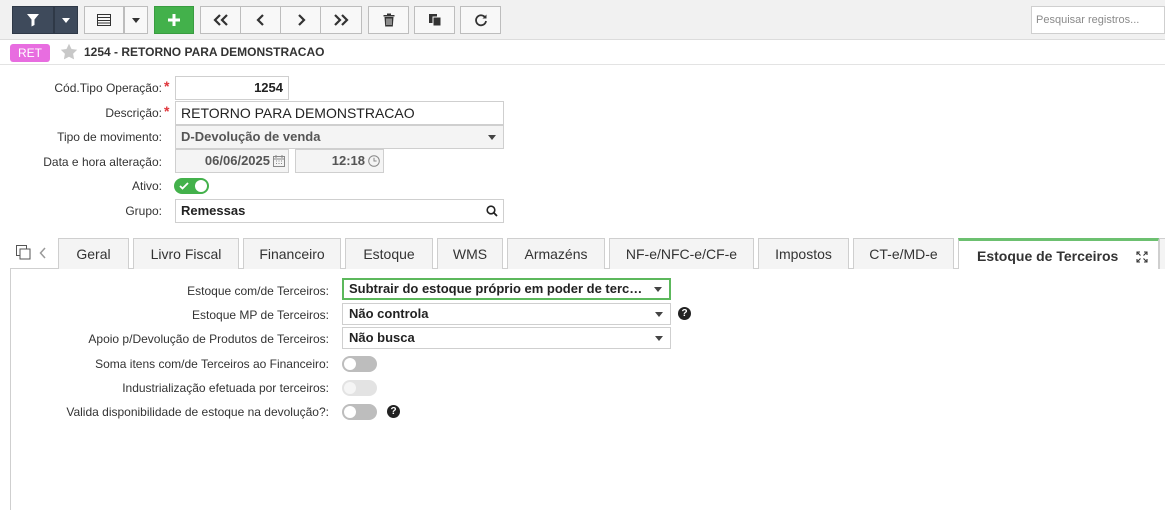 This screenshot has height=510, width=1165. Describe the element at coordinates (108, 88) in the screenshot. I see `cod-tipo-operacao-label: Cód.Tipo Operação:` at that location.